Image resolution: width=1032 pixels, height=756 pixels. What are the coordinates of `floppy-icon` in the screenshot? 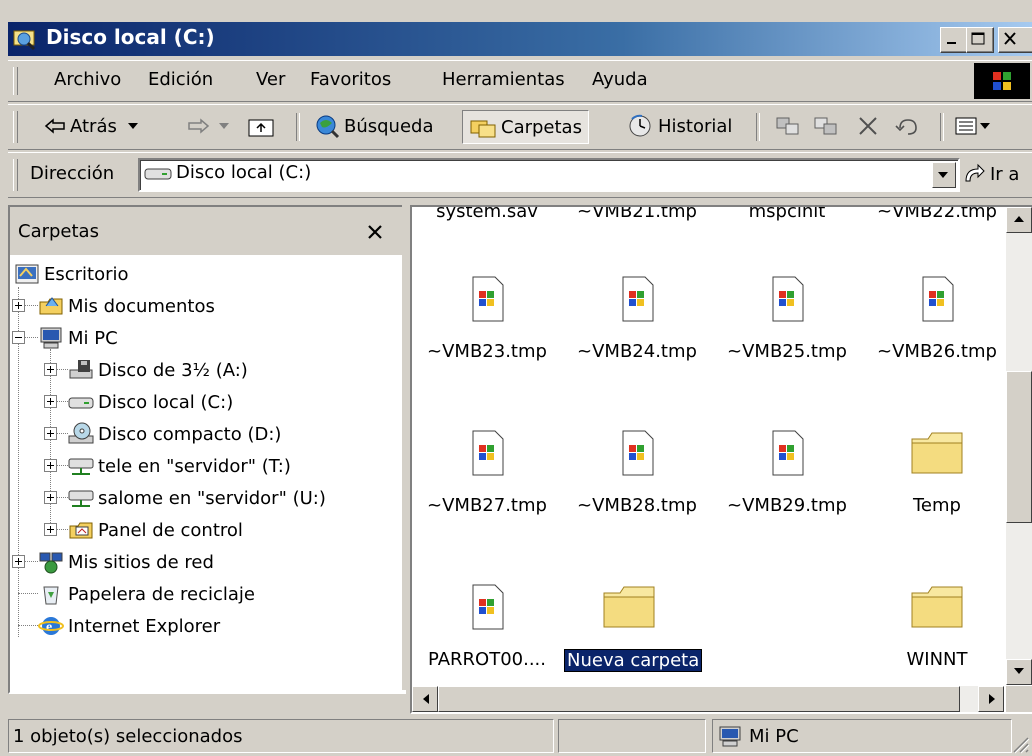 It's located at (81, 369).